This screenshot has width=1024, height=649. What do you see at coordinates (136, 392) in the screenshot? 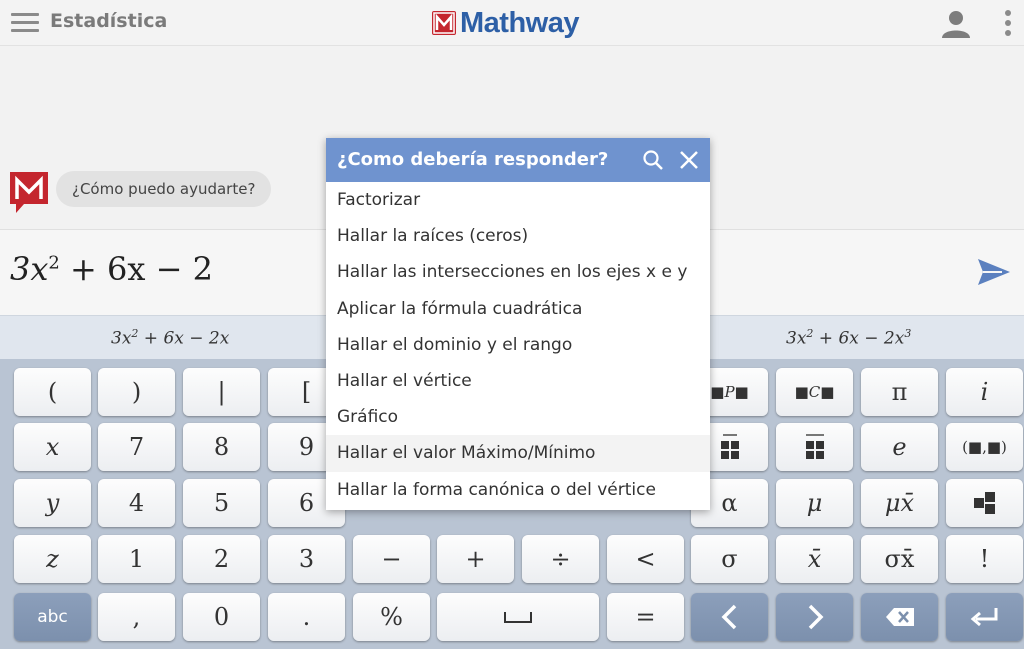
I see `key-close-paren: )` at bounding box center [136, 392].